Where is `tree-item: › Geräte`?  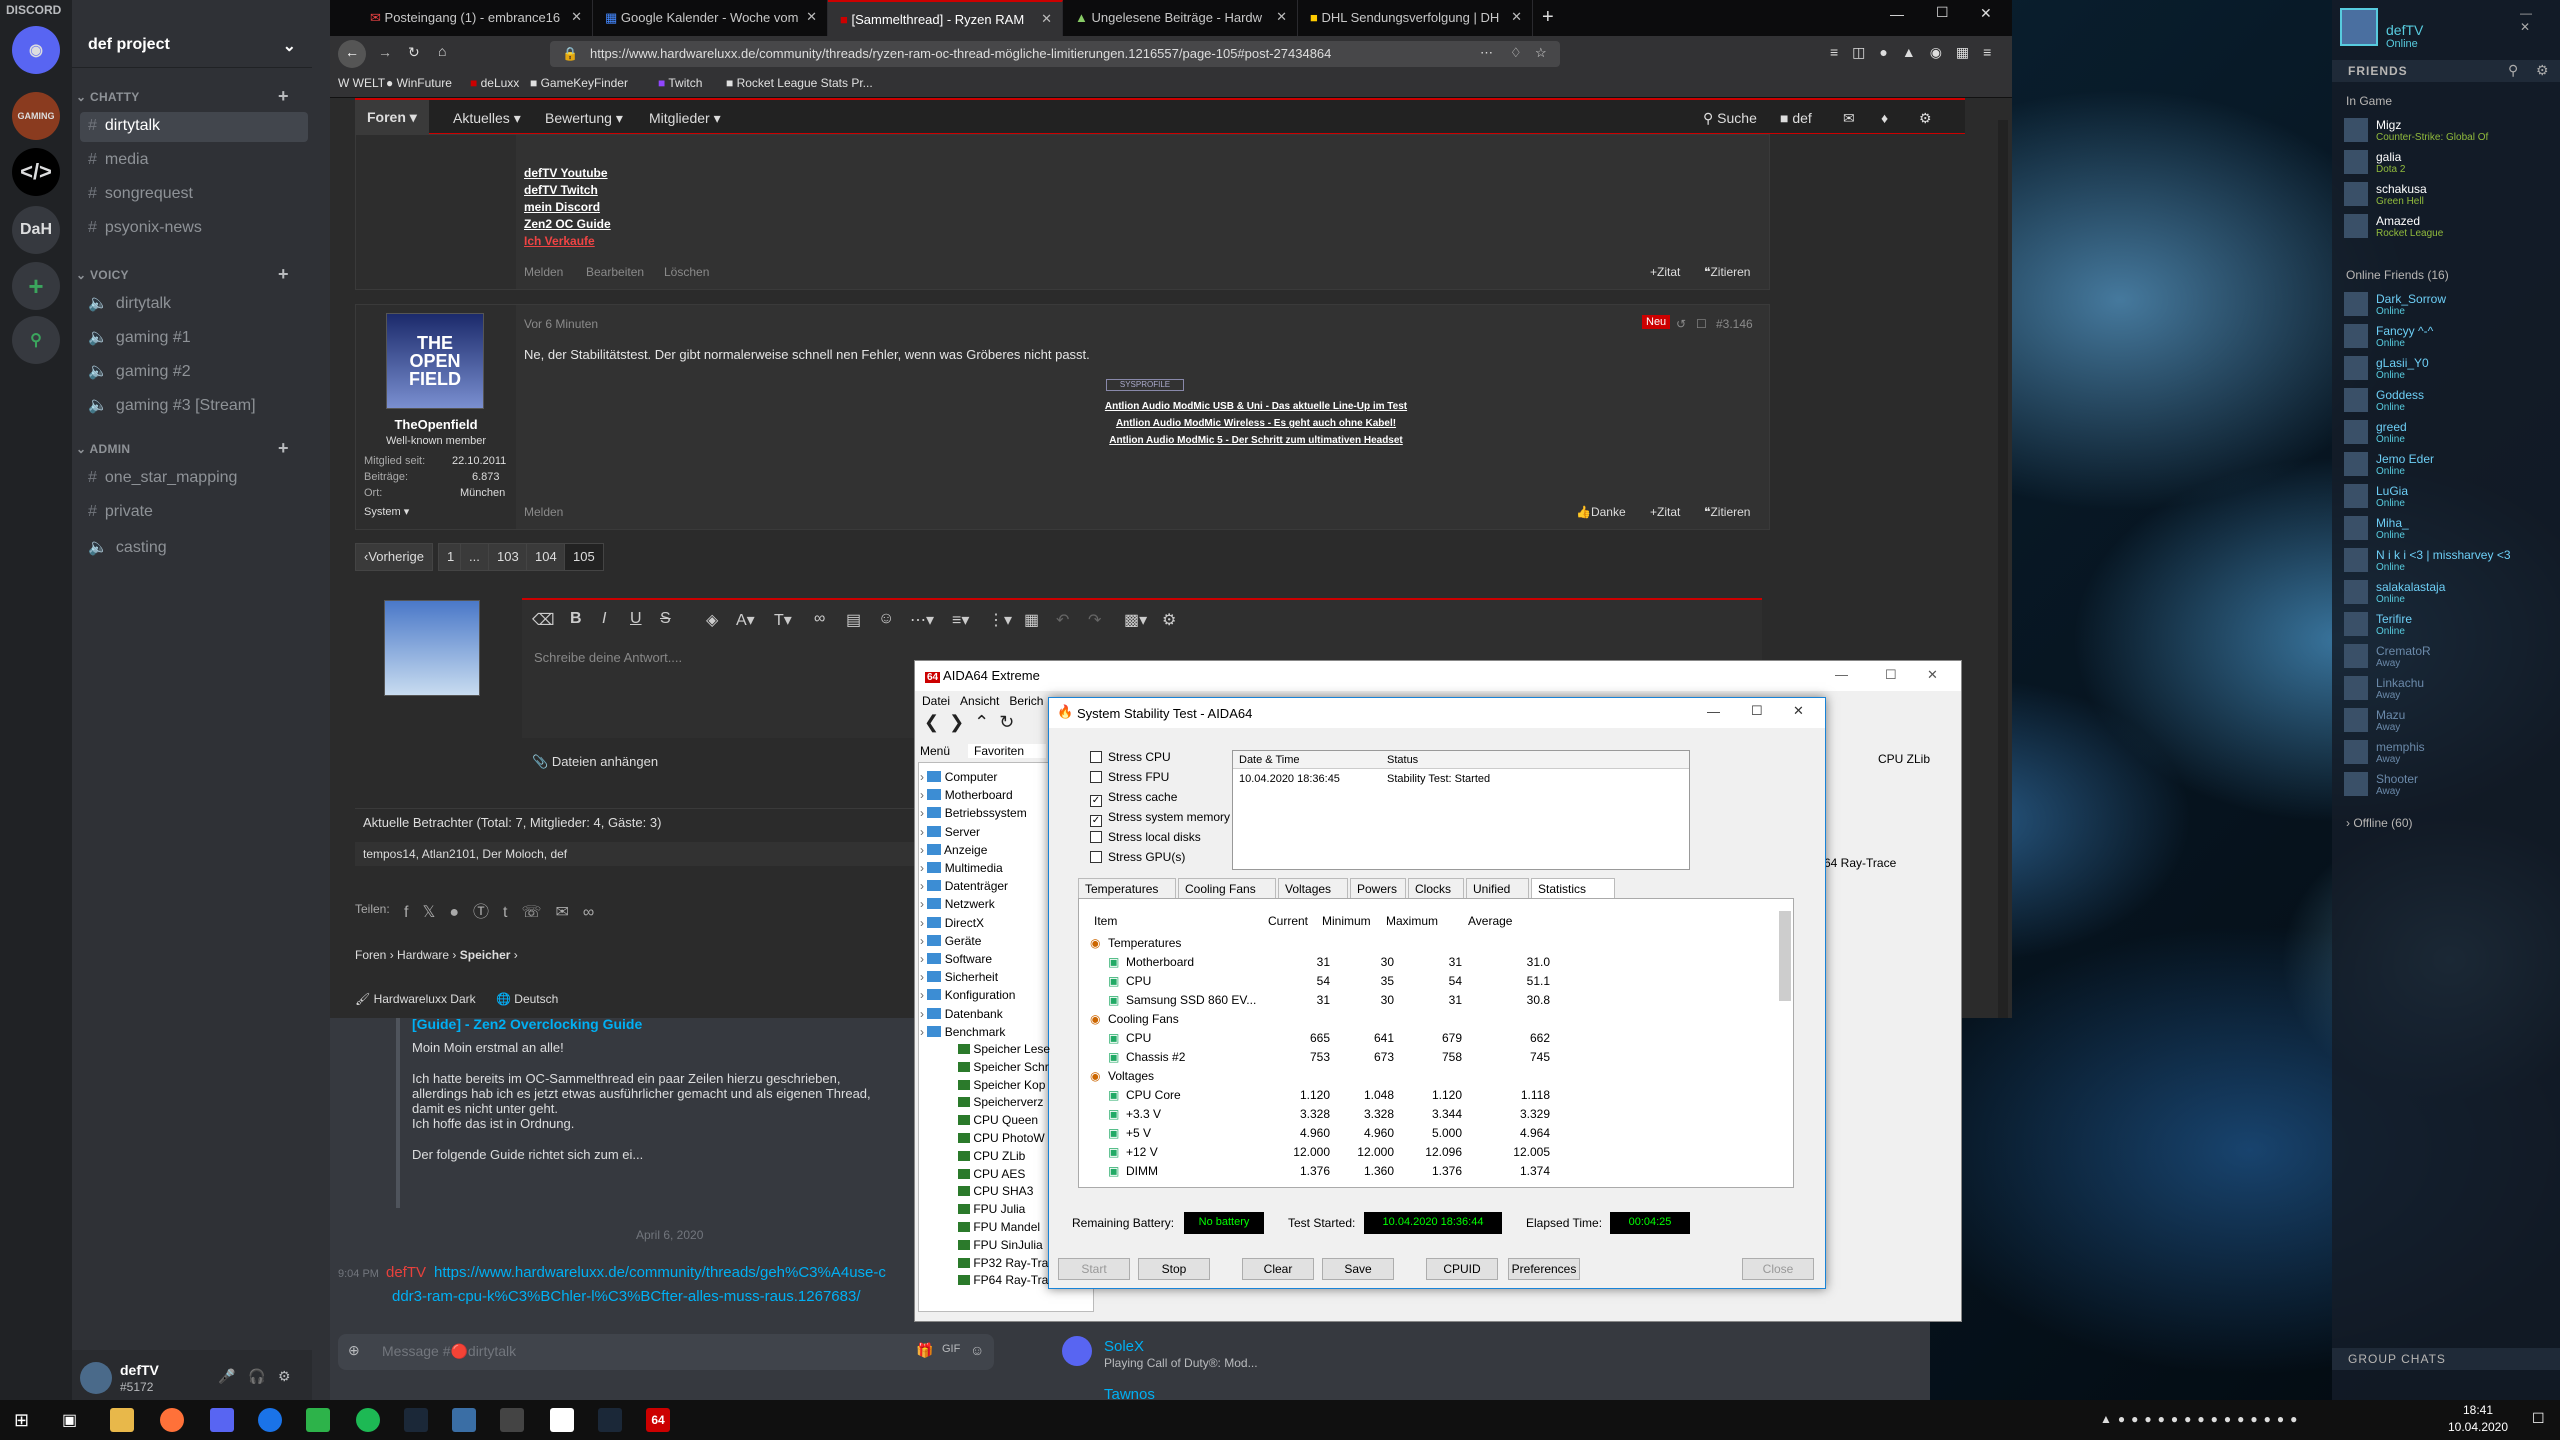 tree-item: › Geräte is located at coordinates (950, 941).